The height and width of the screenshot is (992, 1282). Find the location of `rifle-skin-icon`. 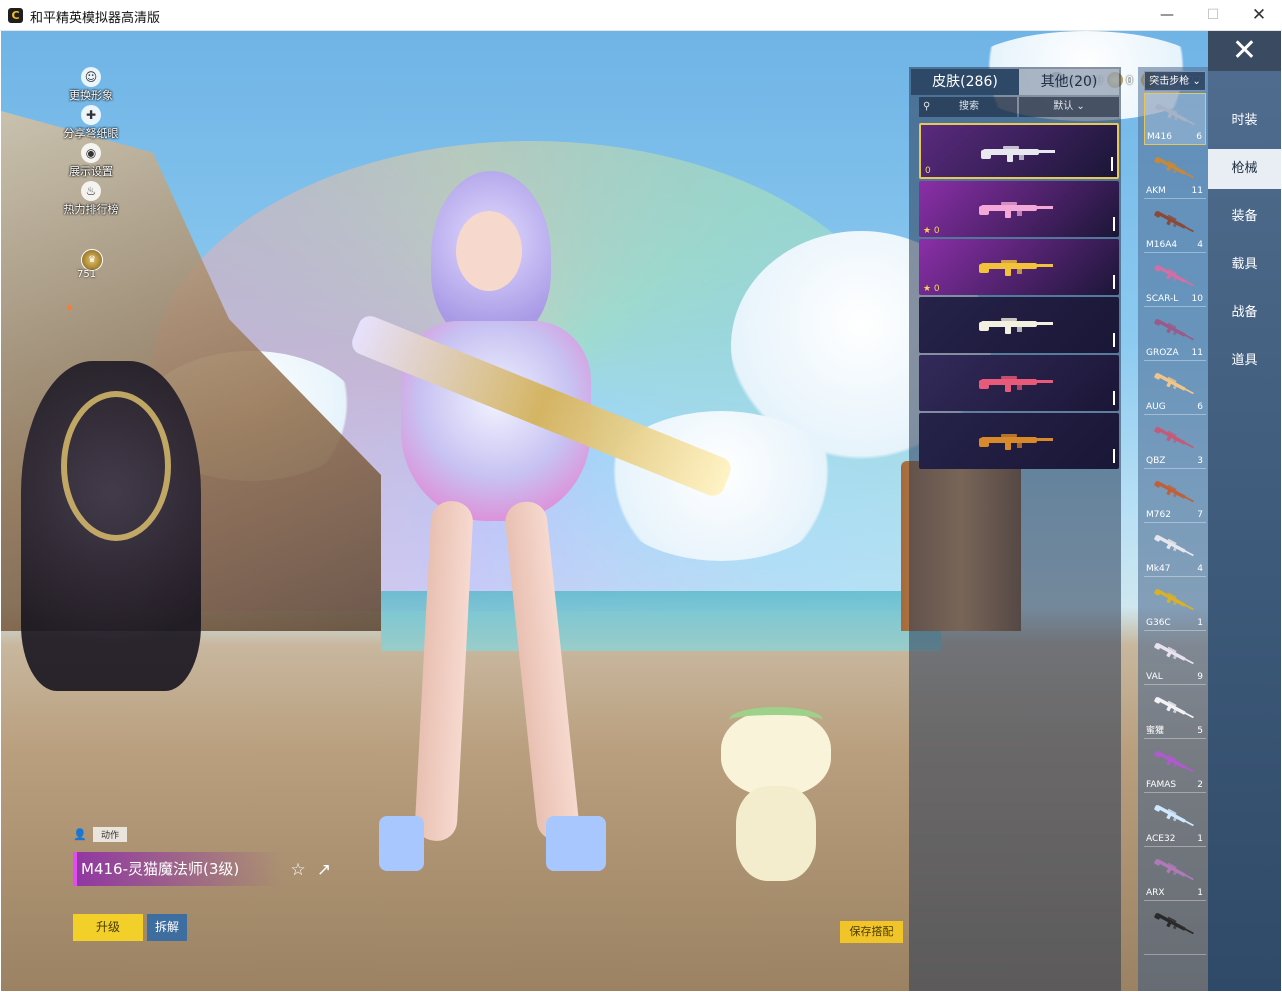

rifle-skin-icon is located at coordinates (1017, 440).